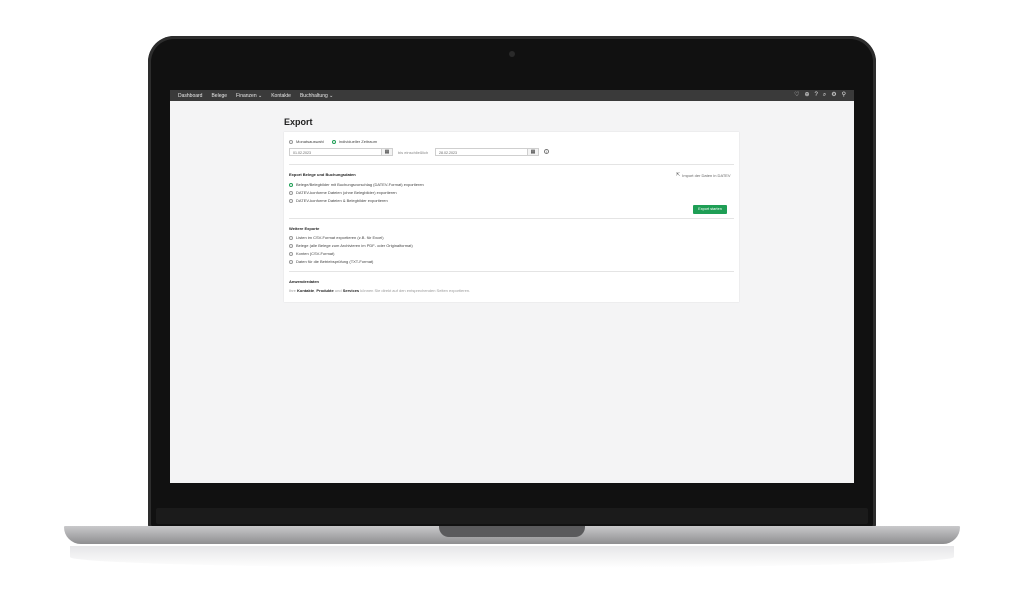  What do you see at coordinates (292, 290) in the screenshot?
I see `user-data-prefix: Ihre` at bounding box center [292, 290].